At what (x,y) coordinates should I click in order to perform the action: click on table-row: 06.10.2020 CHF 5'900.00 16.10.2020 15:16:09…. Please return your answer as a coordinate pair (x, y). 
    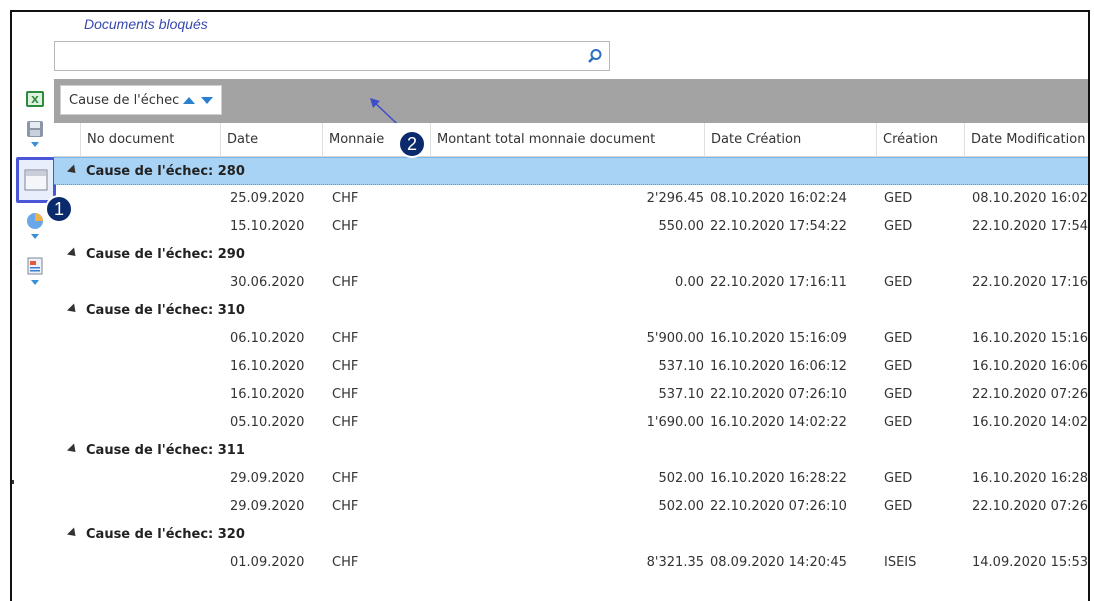
    Looking at the image, I should click on (572, 339).